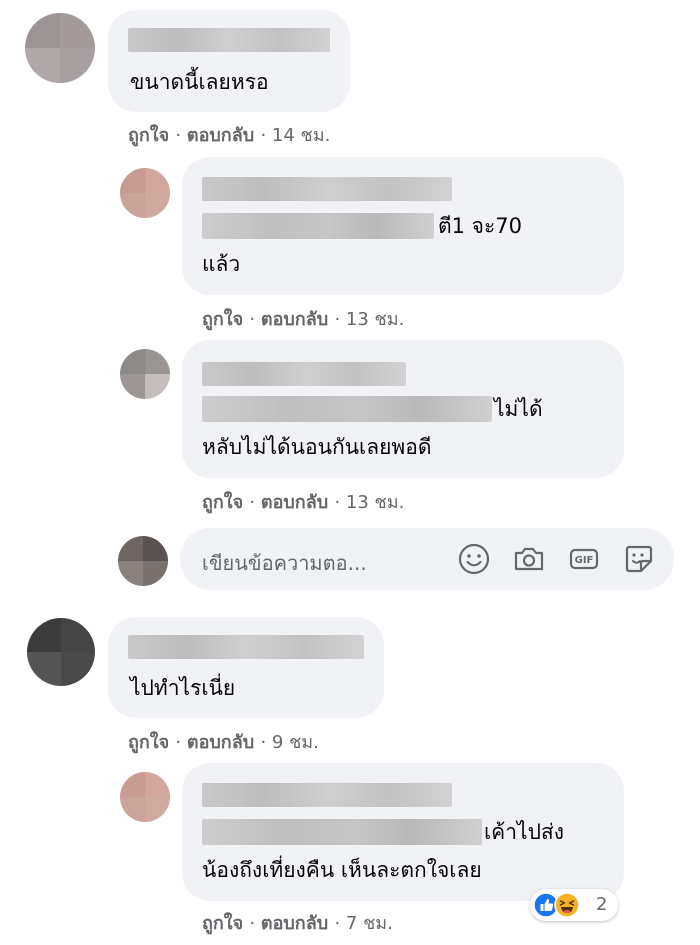 The image size is (700, 945). I want to click on haha-icon, so click(567, 905).